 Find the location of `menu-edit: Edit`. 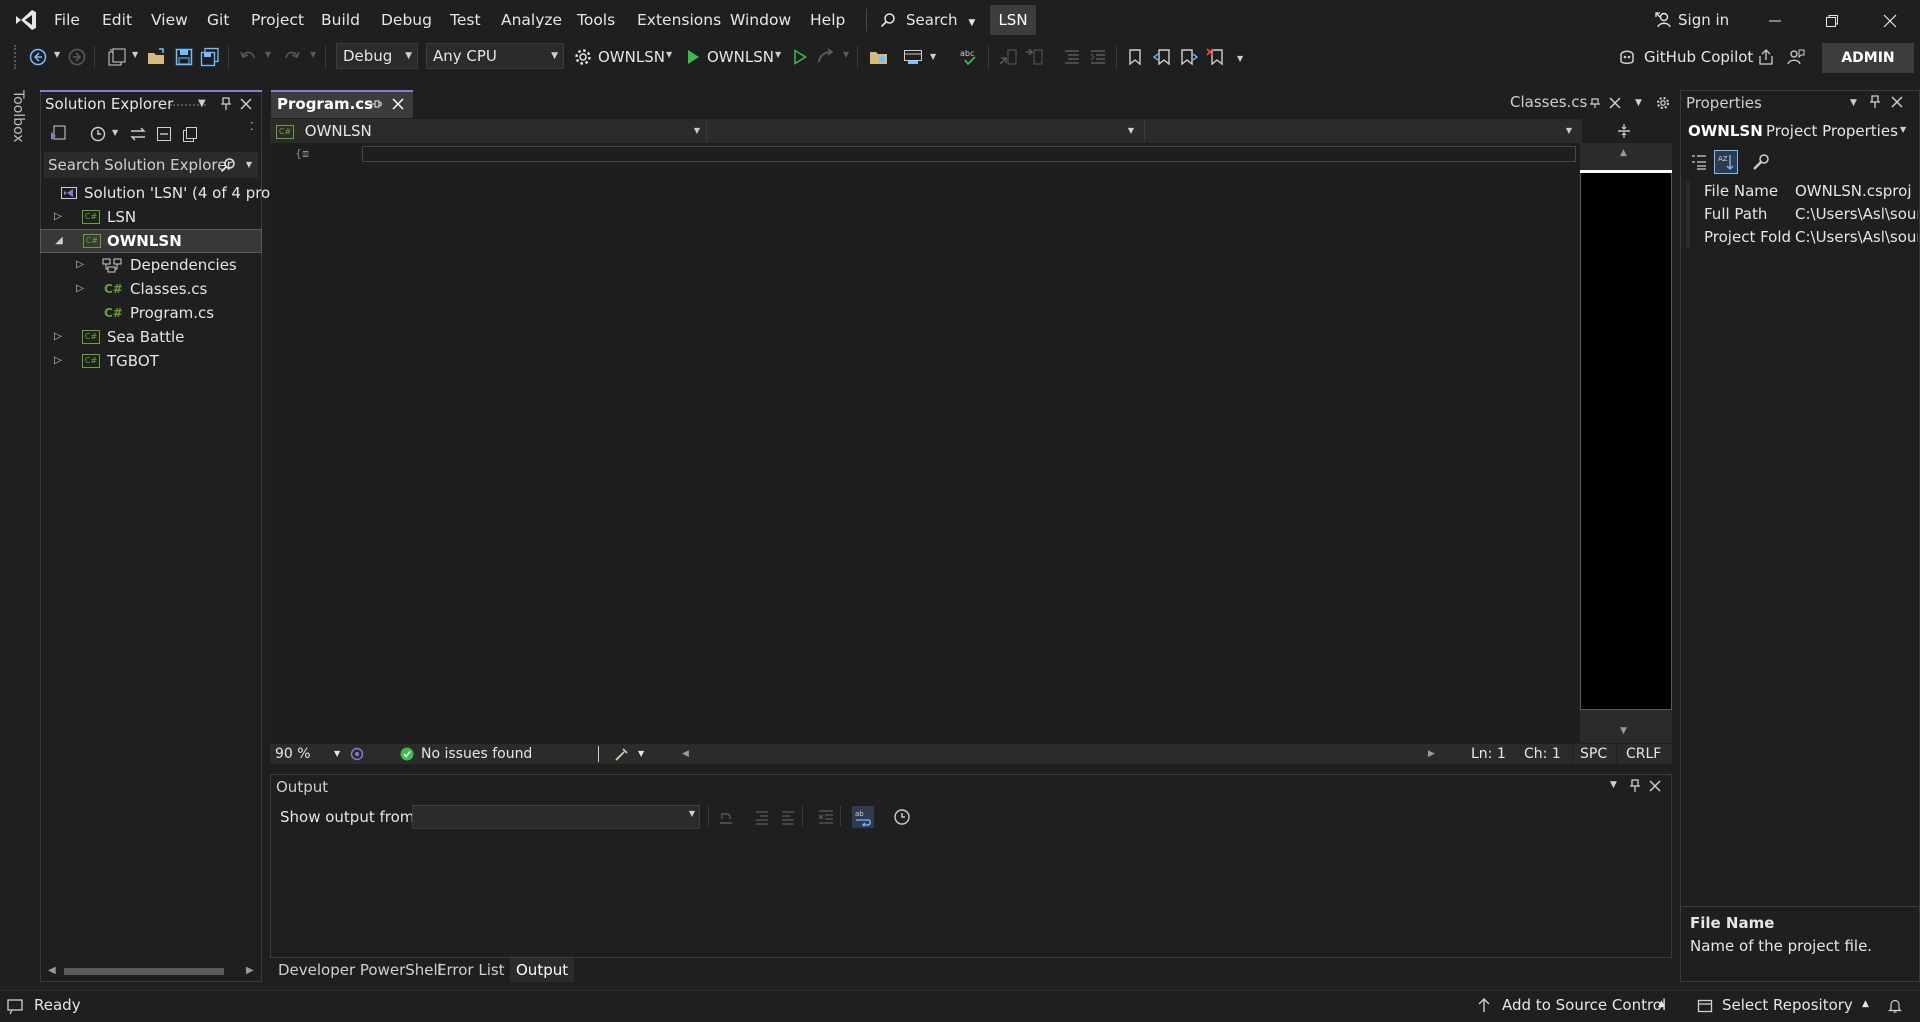

menu-edit: Edit is located at coordinates (117, 20).